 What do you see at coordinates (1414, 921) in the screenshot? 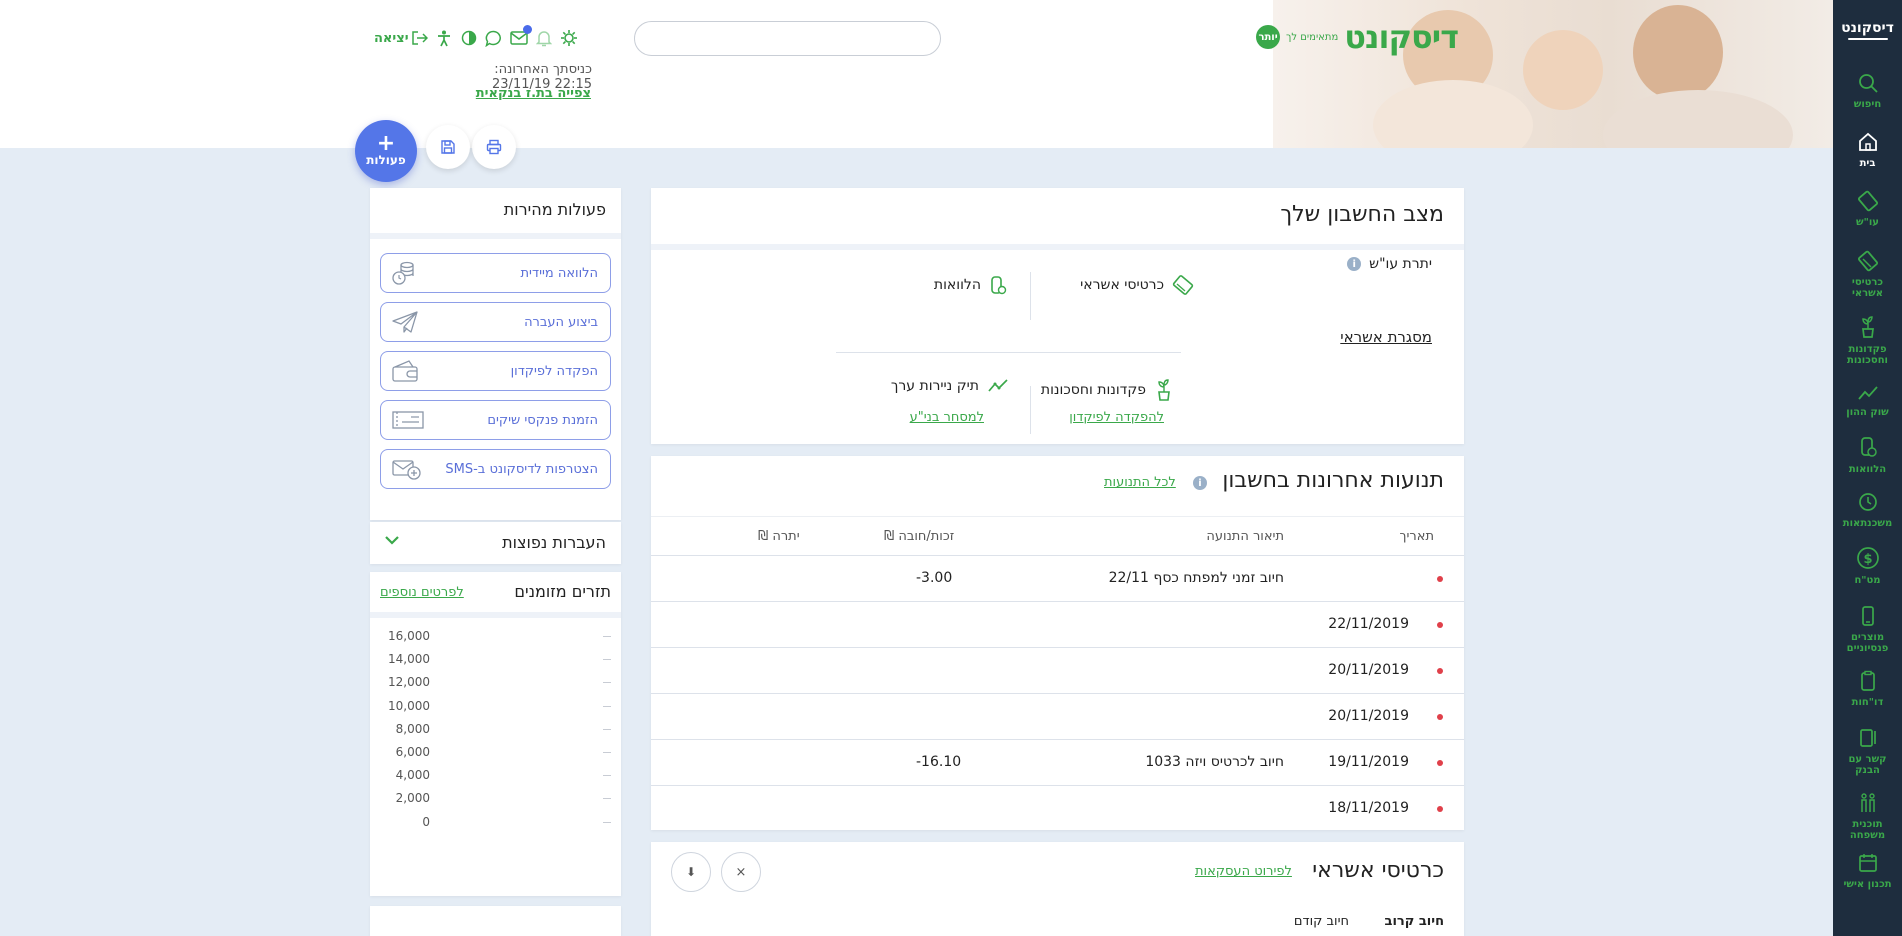
I see `tab-next-charge: חיוב קרוב` at bounding box center [1414, 921].